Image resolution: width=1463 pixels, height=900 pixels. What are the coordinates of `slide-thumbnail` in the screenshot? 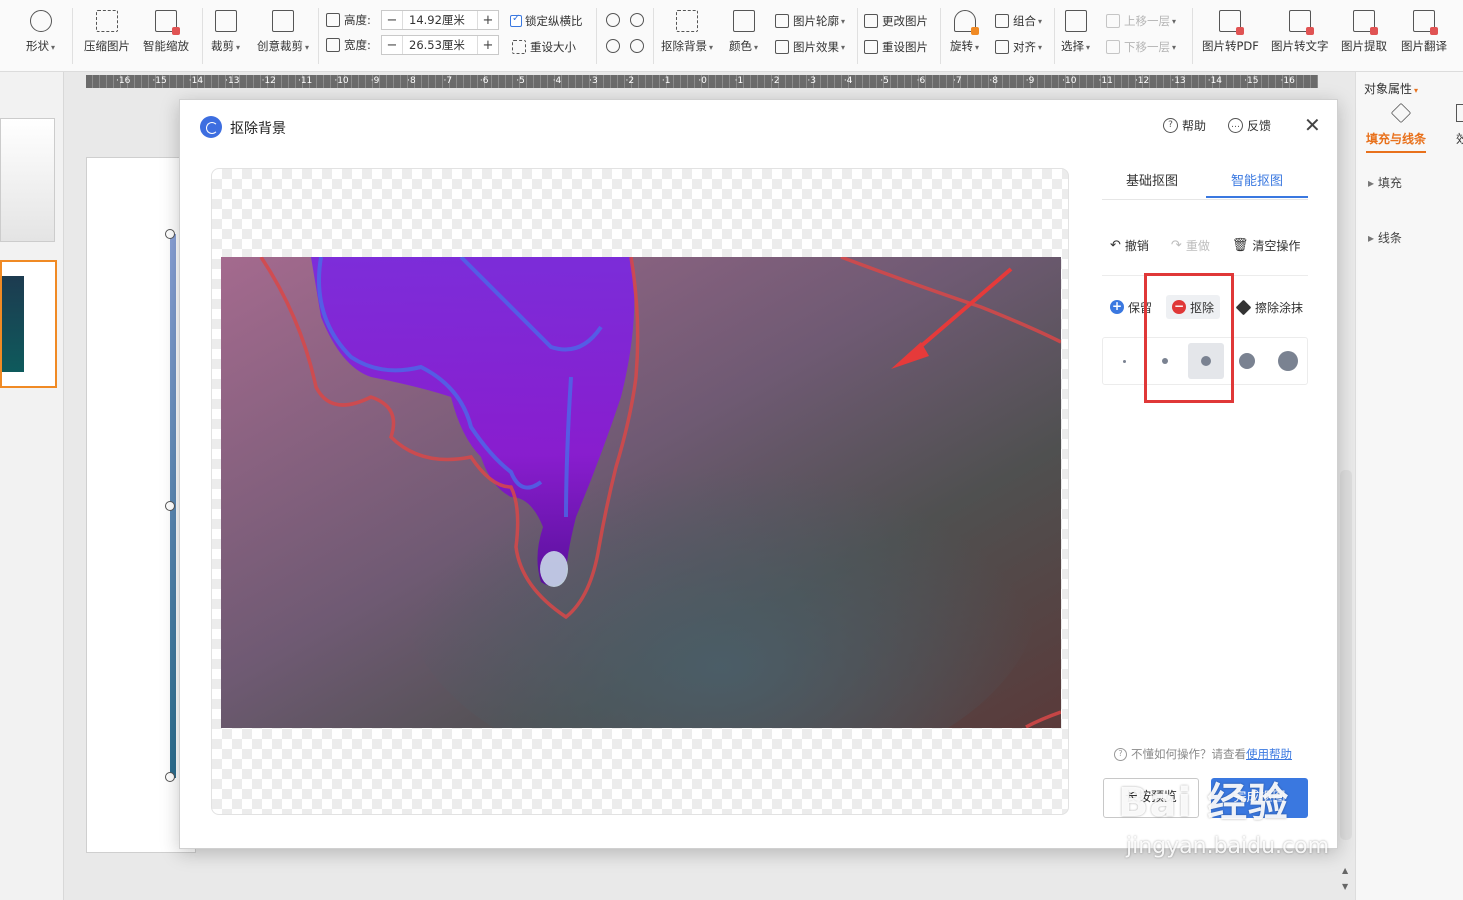 It's located at (27, 180).